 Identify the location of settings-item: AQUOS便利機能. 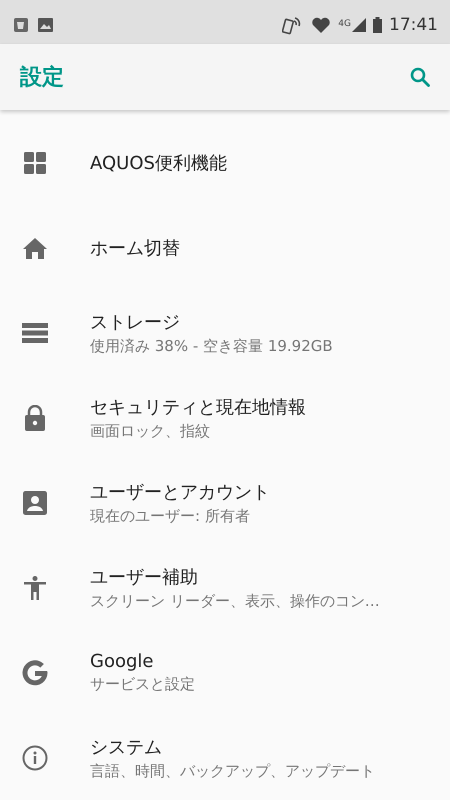
(225, 162).